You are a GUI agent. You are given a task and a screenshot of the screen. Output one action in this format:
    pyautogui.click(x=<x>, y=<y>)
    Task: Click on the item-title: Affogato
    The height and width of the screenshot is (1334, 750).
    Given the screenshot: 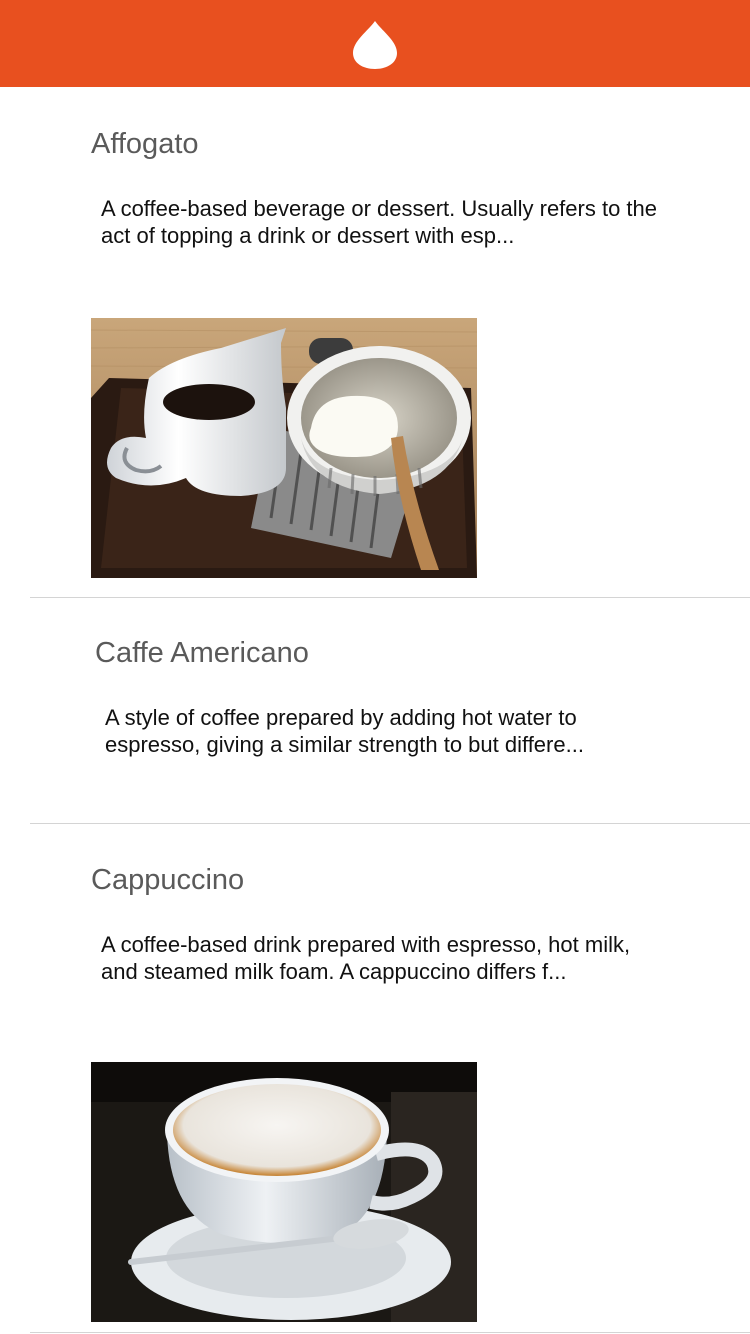 What is the action you would take?
    pyautogui.click(x=145, y=144)
    